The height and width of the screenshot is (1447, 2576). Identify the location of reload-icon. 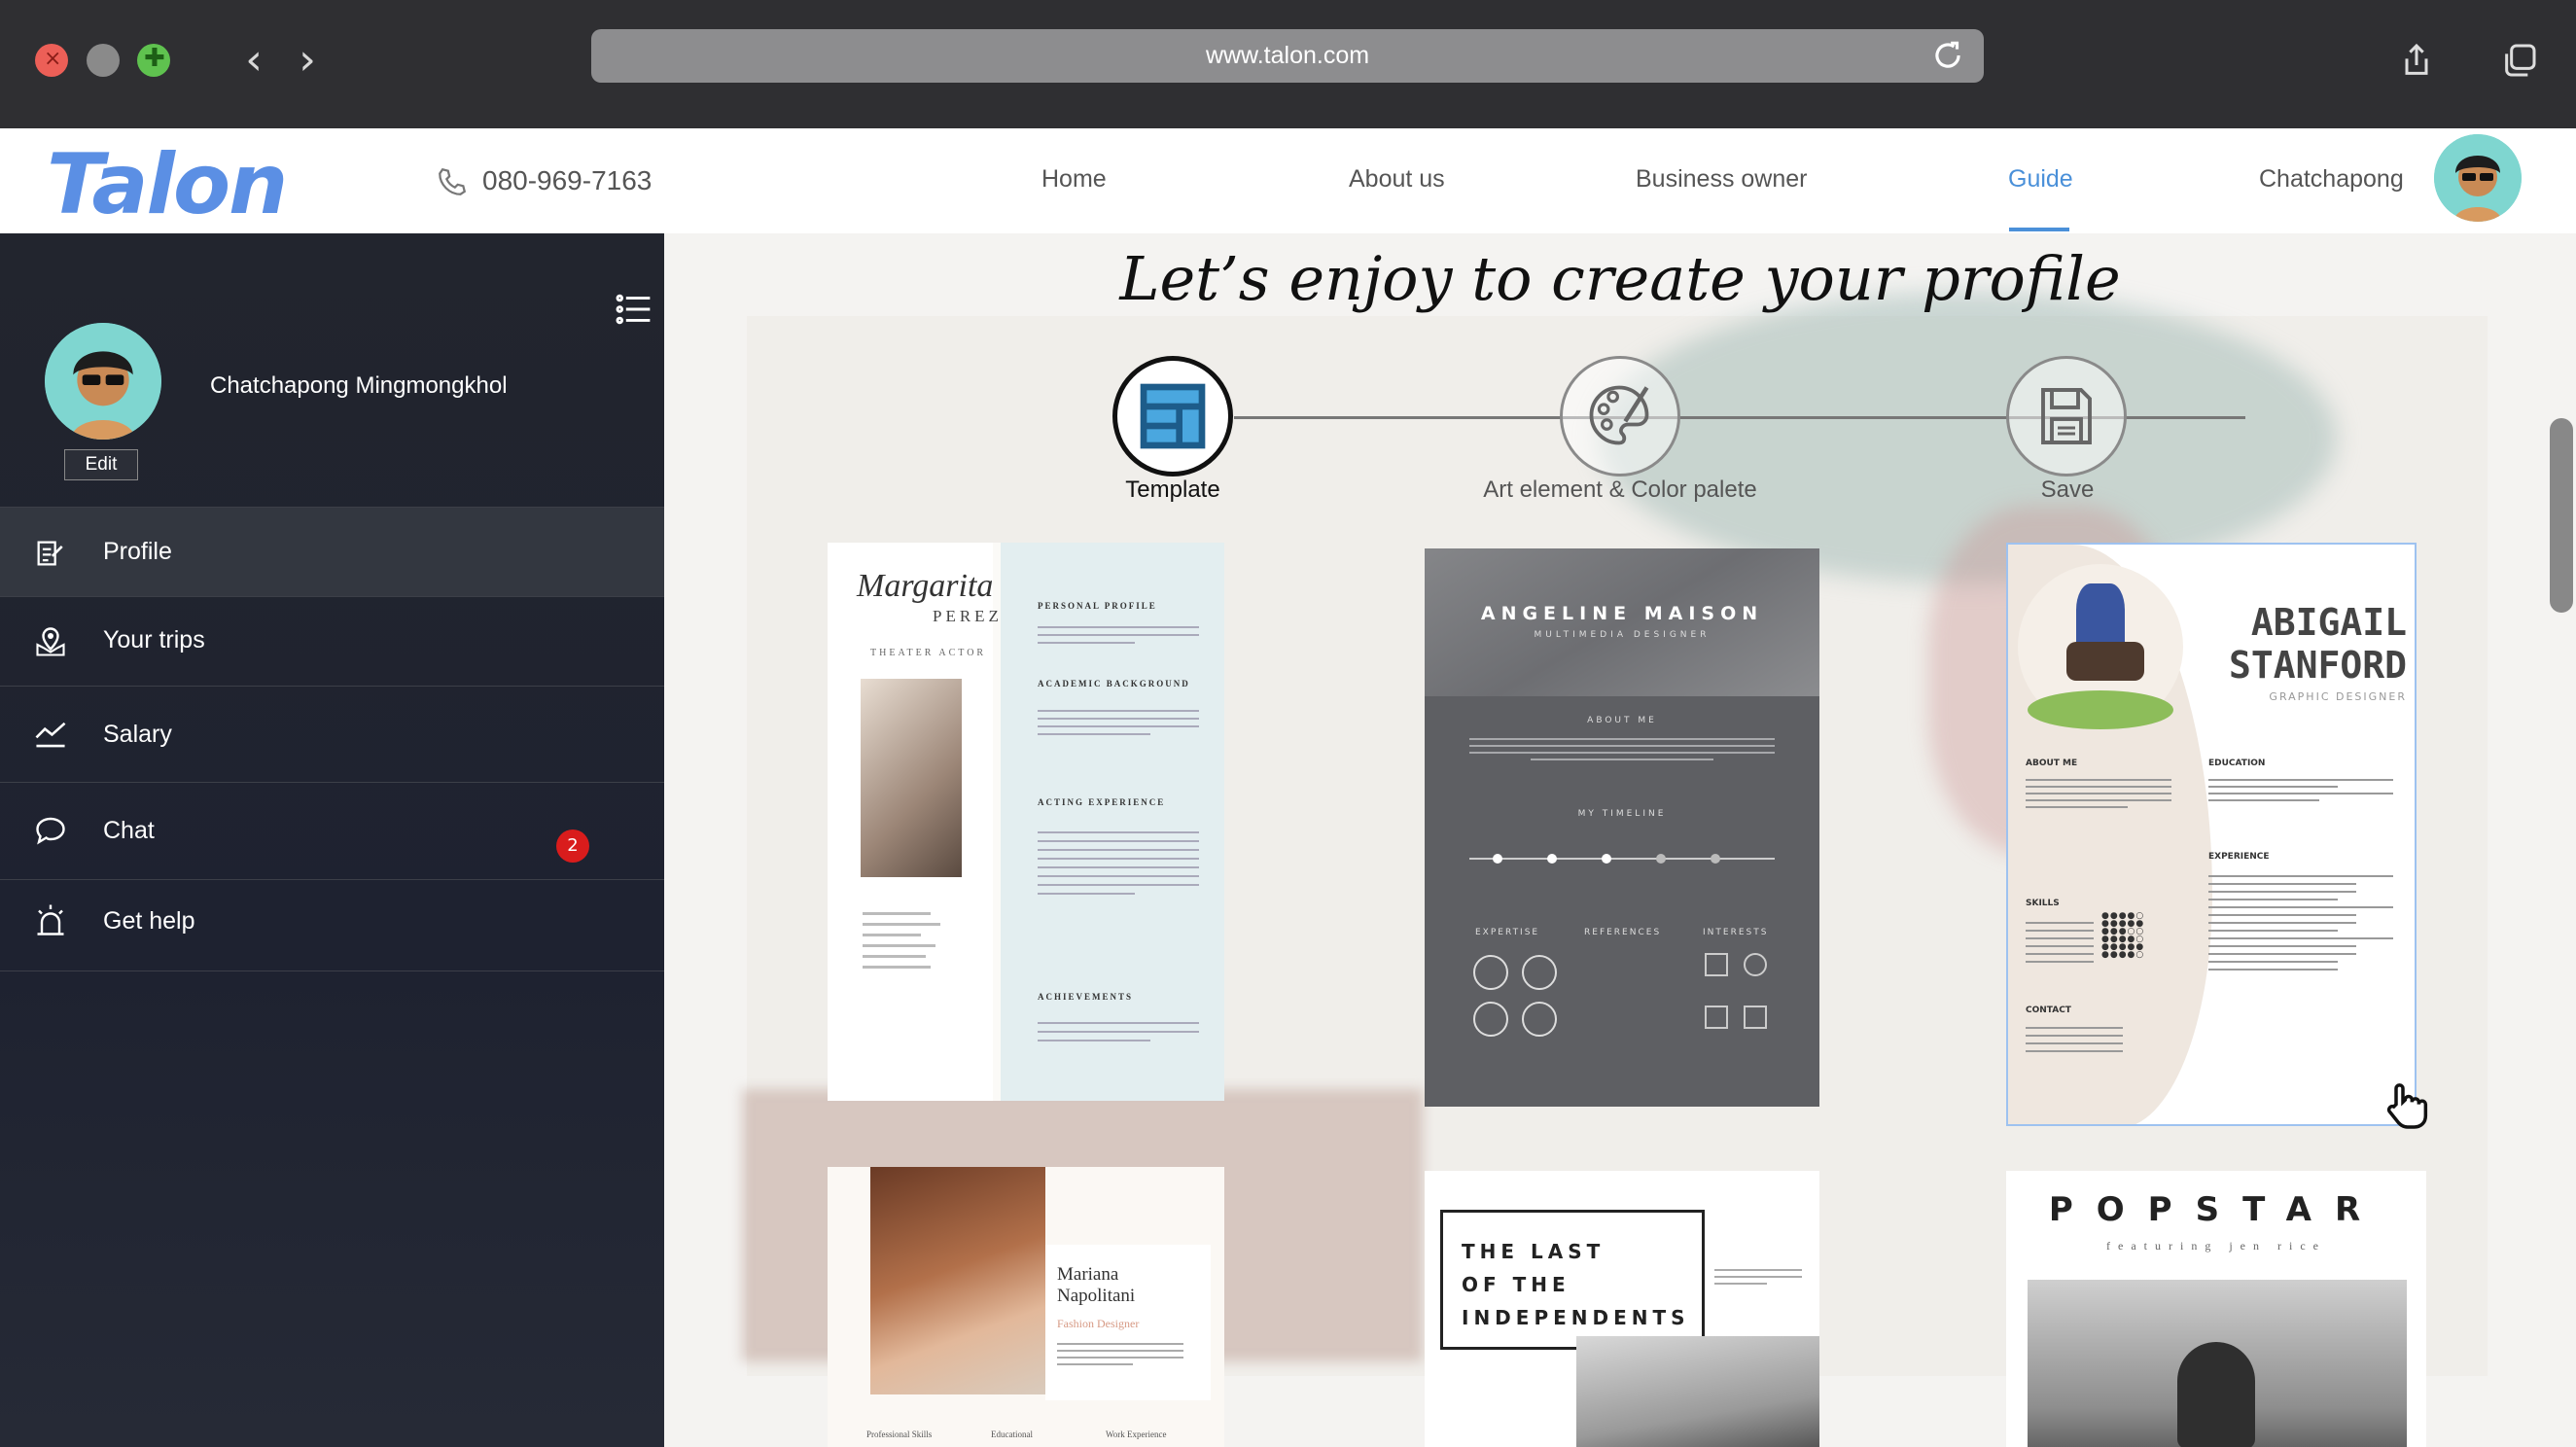
(1948, 55).